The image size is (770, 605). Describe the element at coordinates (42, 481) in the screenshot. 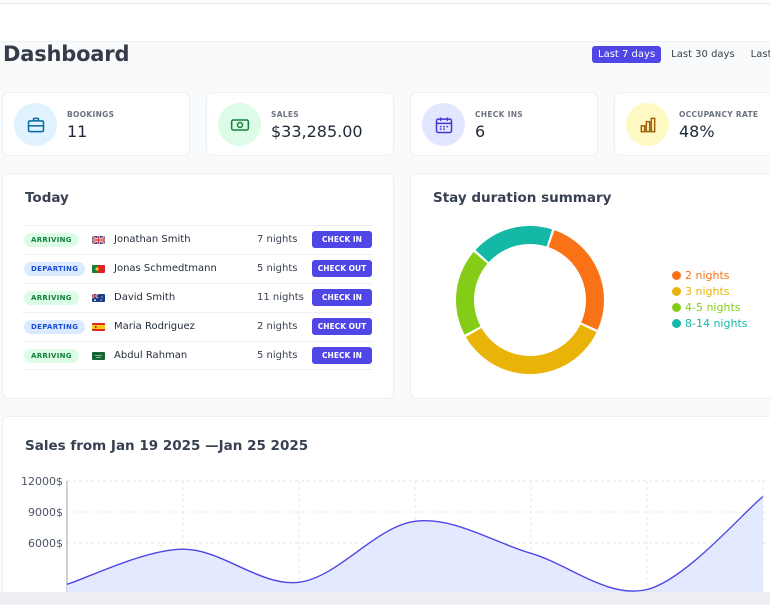

I see `y-tick-label: 12000$` at that location.